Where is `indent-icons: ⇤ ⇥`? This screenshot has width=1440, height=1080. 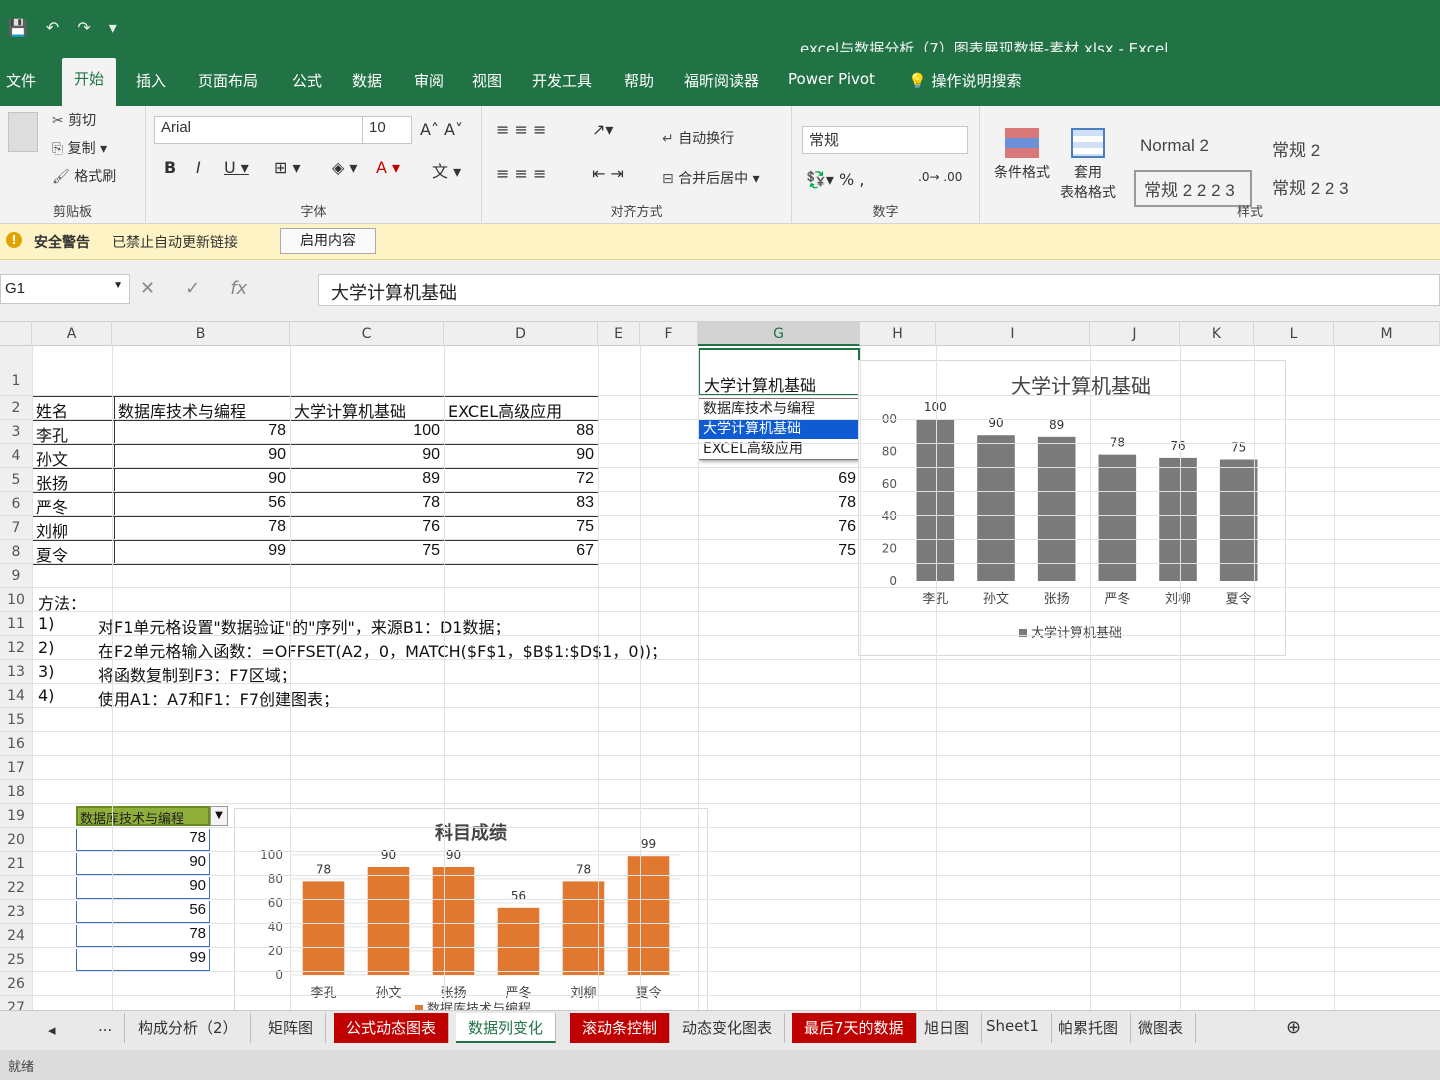
indent-icons: ⇤ ⇥ is located at coordinates (608, 173).